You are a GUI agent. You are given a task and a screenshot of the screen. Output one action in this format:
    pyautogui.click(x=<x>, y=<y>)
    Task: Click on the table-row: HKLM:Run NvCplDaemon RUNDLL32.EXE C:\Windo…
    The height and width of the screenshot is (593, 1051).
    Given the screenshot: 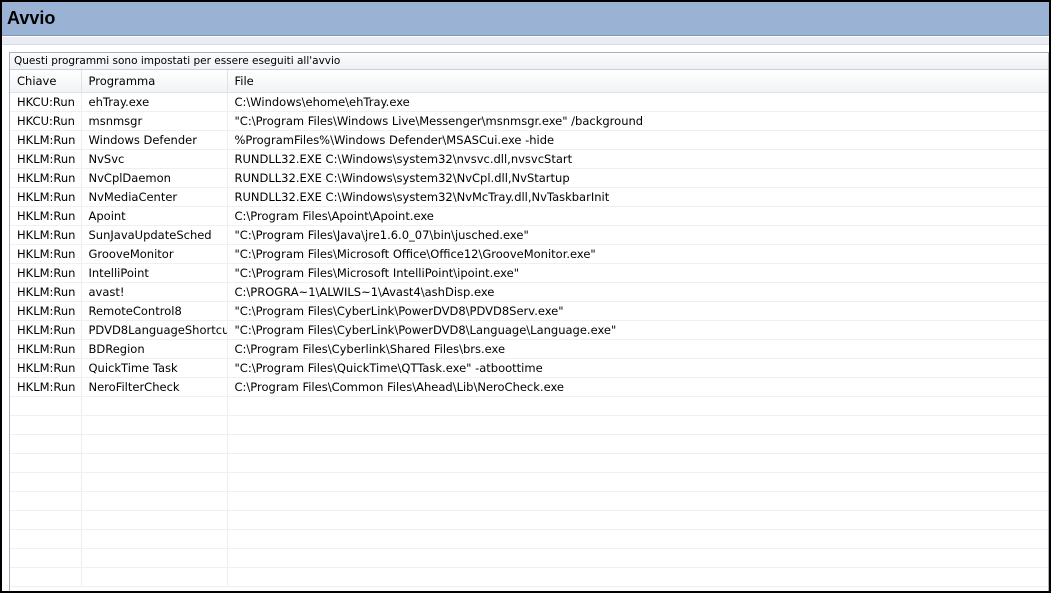 What is the action you would take?
    pyautogui.click(x=529, y=178)
    